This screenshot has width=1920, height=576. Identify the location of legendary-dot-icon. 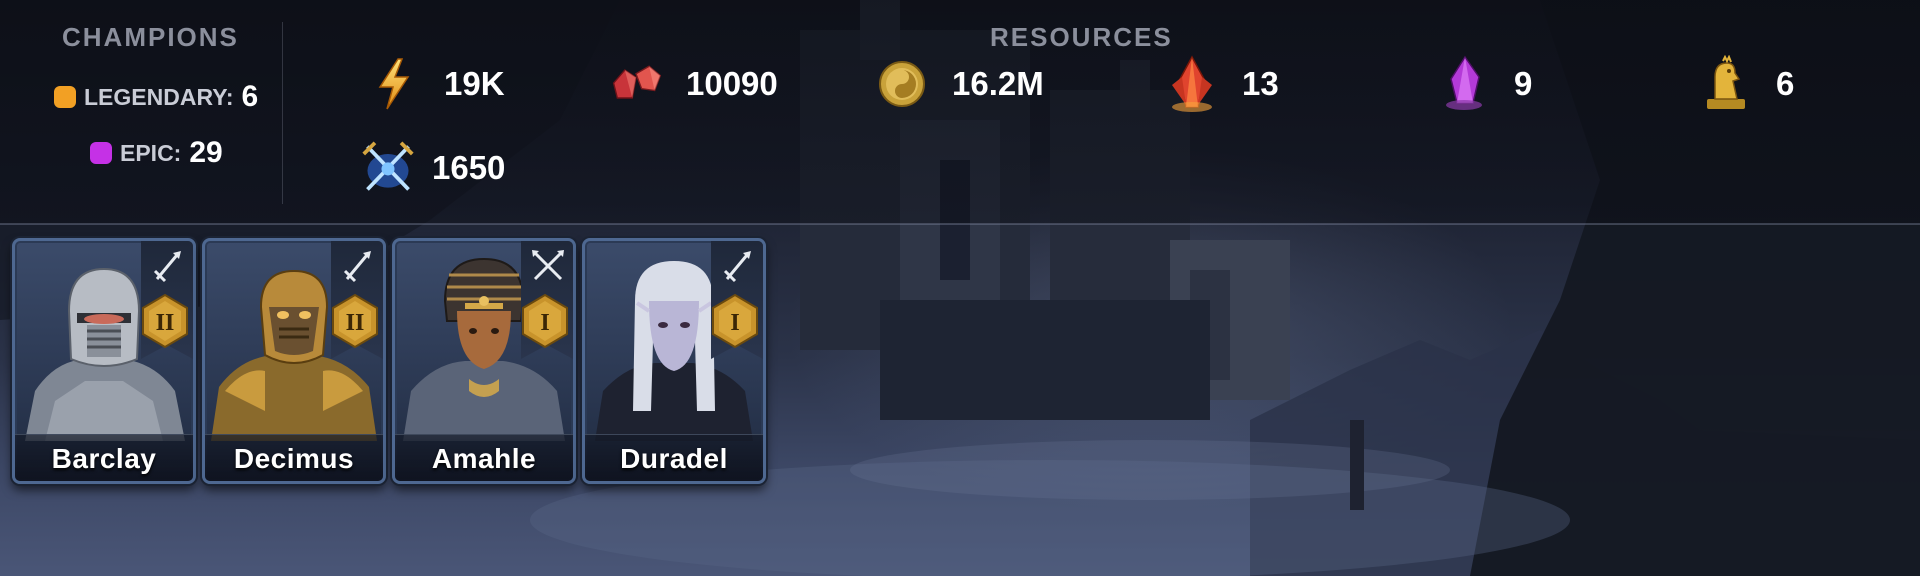
(65, 97).